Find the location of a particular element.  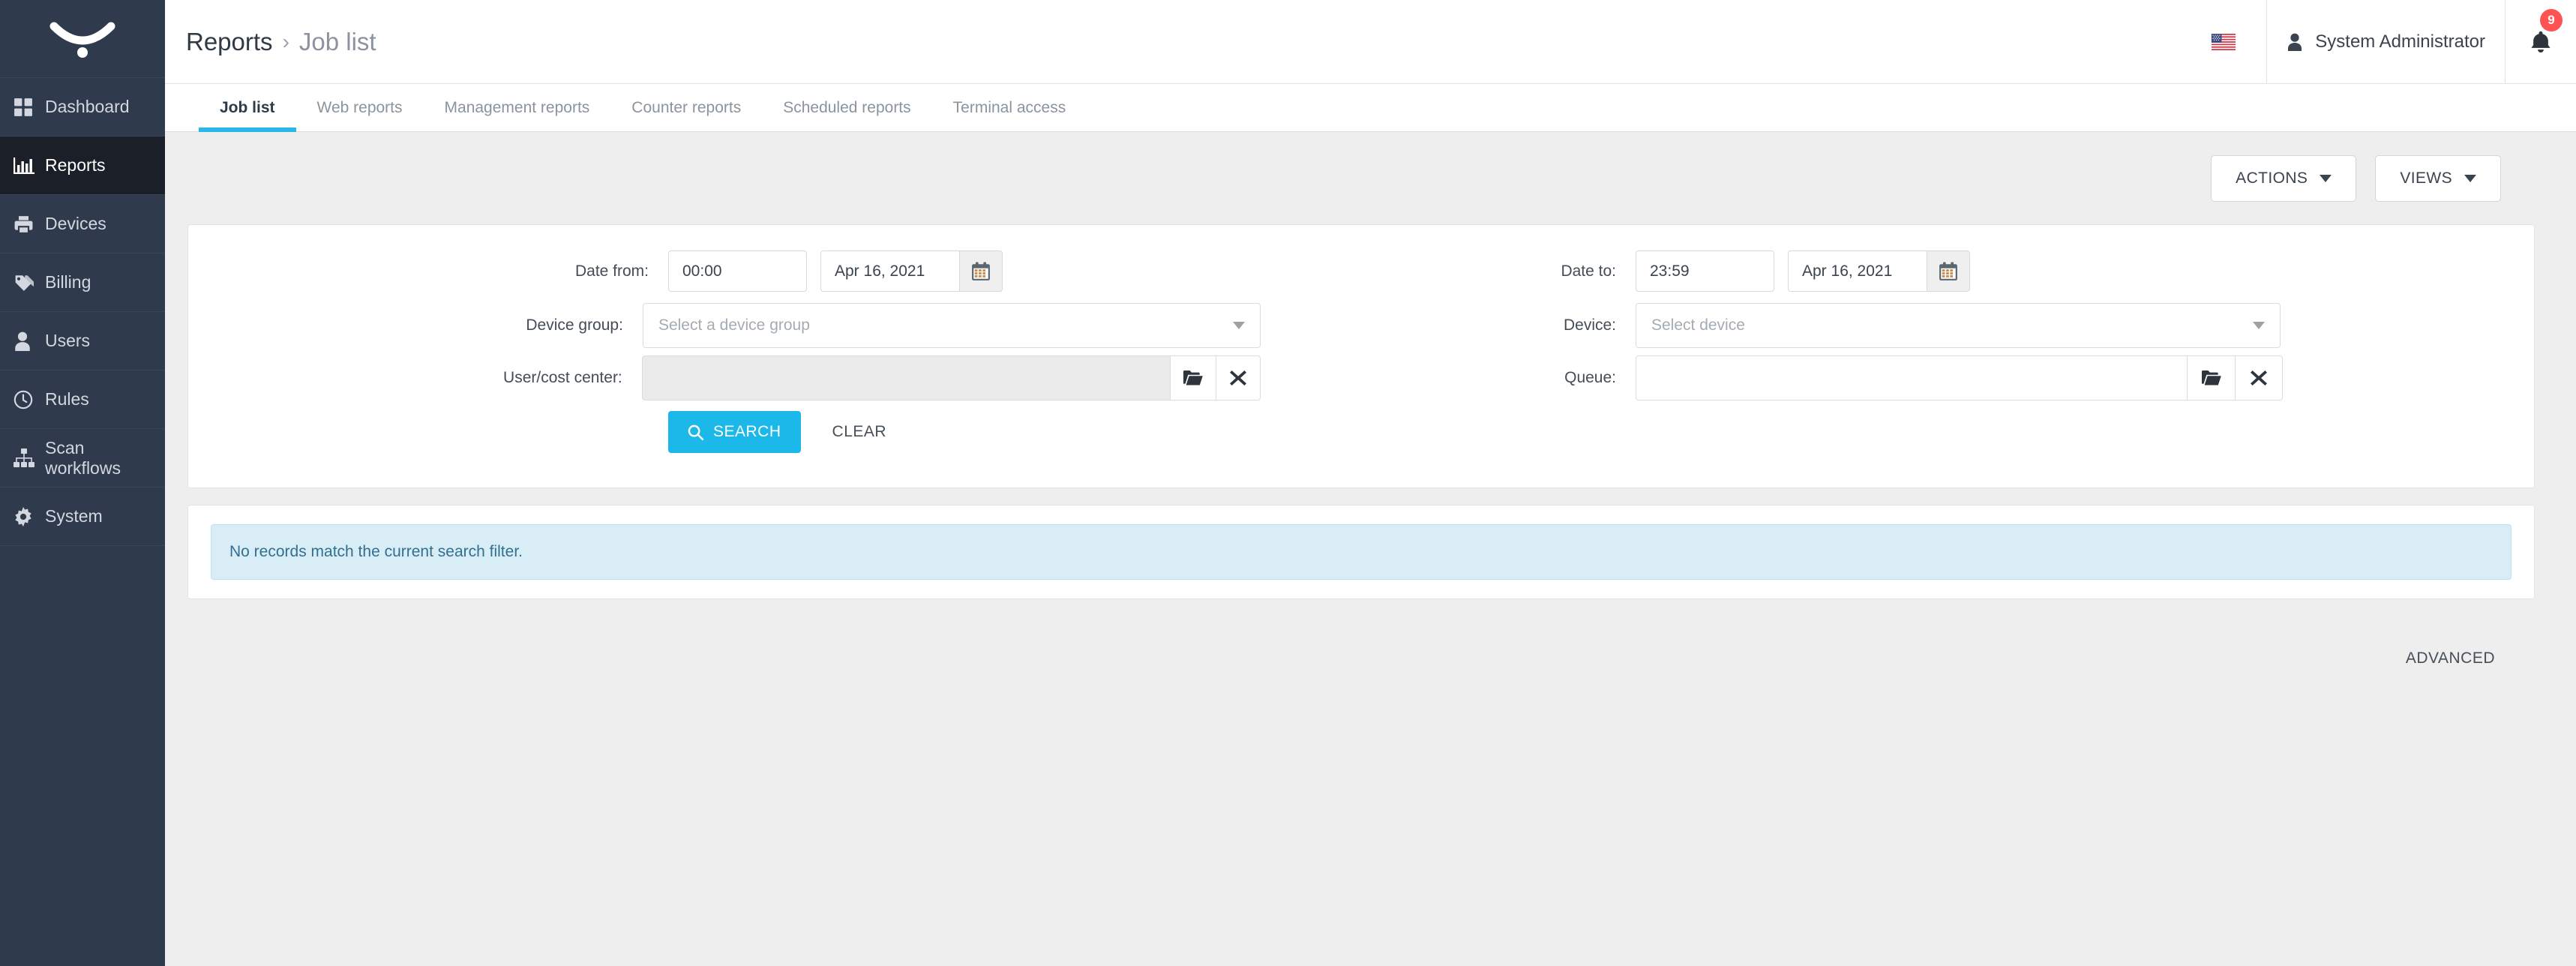

notifications-button: 9 is located at coordinates (2541, 42).